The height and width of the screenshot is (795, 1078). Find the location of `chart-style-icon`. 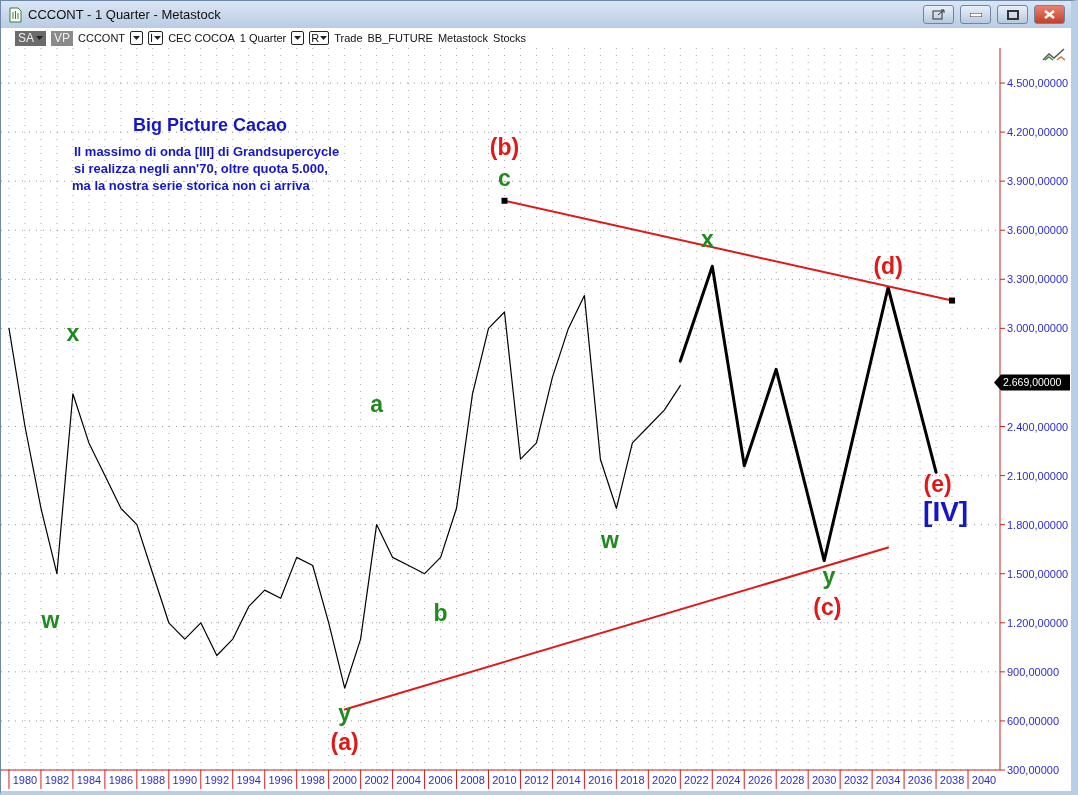

chart-style-icon is located at coordinates (1054, 54).